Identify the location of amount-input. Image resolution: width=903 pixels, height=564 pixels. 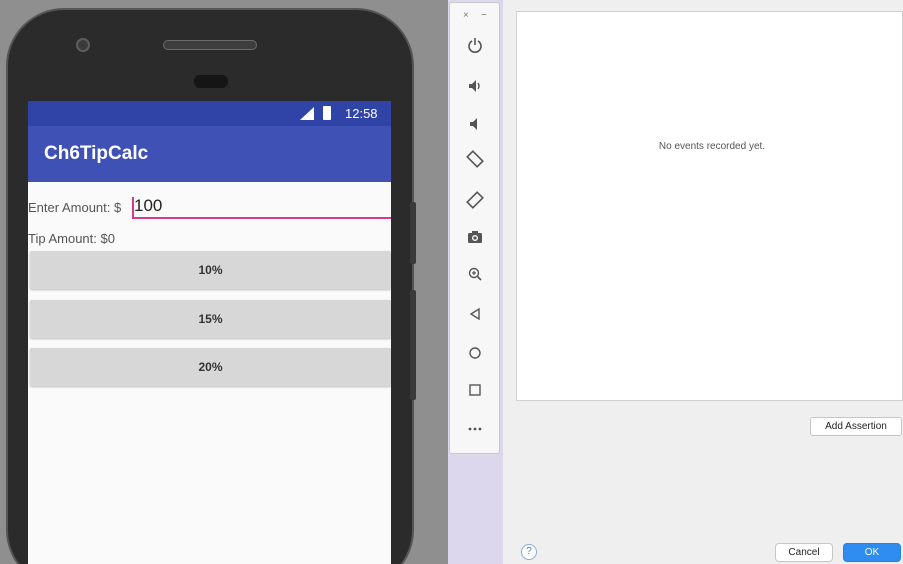
(261, 207).